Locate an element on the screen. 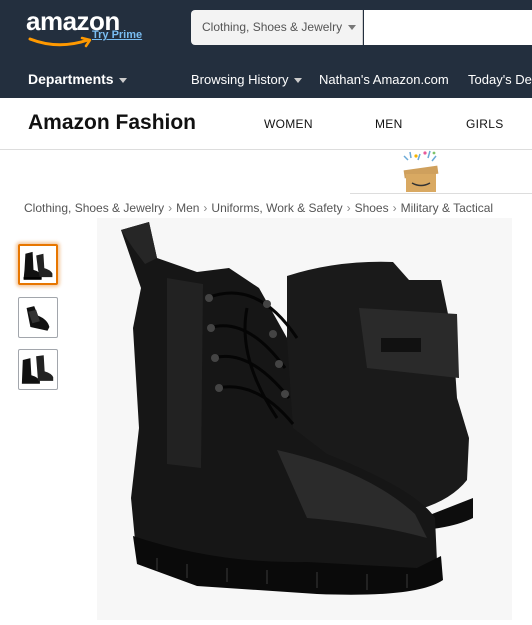 This screenshot has width=532, height=625. boots-pair-icon is located at coordinates (38, 265).